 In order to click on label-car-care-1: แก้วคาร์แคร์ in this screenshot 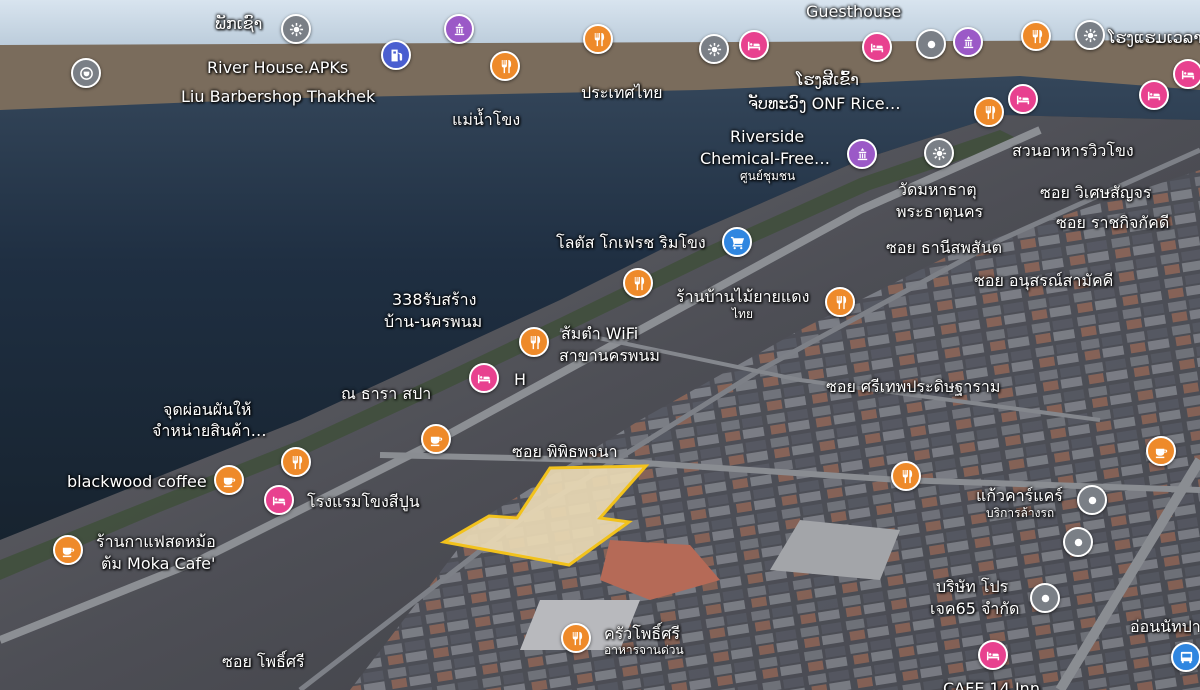, I will do `click(1019, 495)`.